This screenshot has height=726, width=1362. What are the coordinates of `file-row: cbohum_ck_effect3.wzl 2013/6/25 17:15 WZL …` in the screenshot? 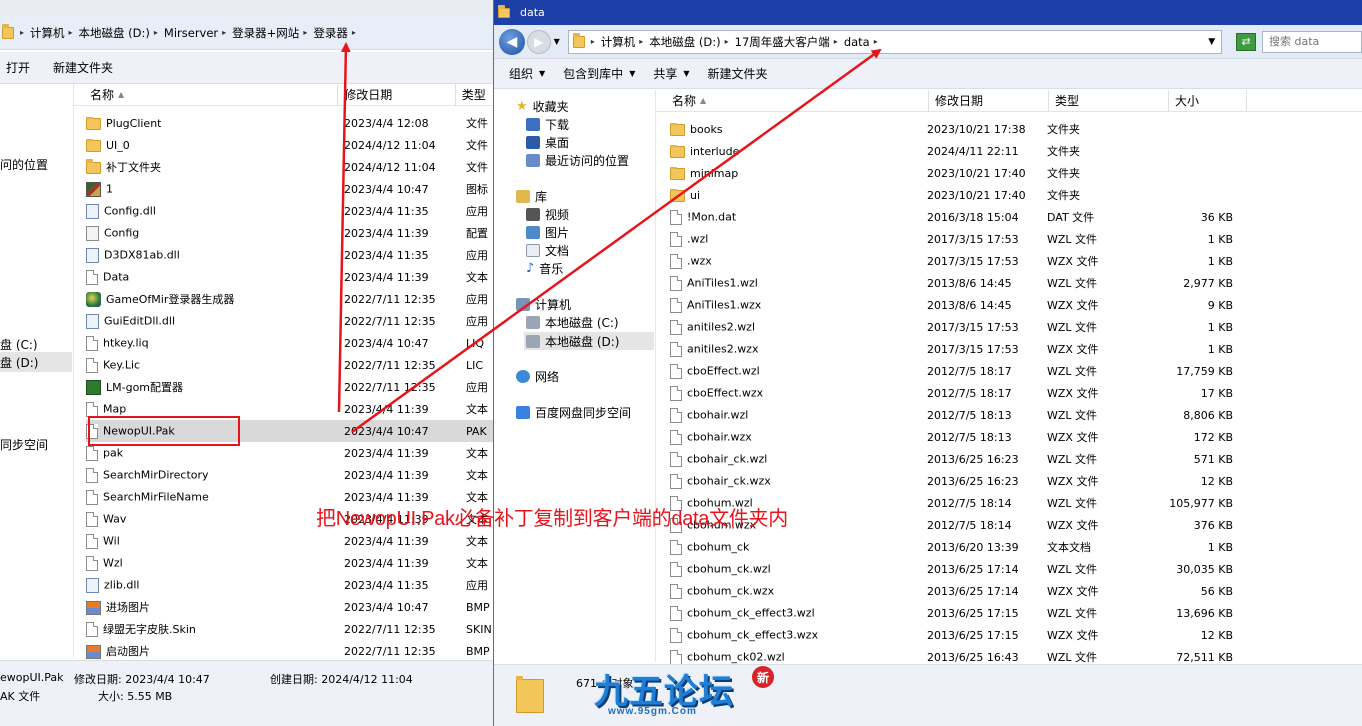 It's located at (1016, 613).